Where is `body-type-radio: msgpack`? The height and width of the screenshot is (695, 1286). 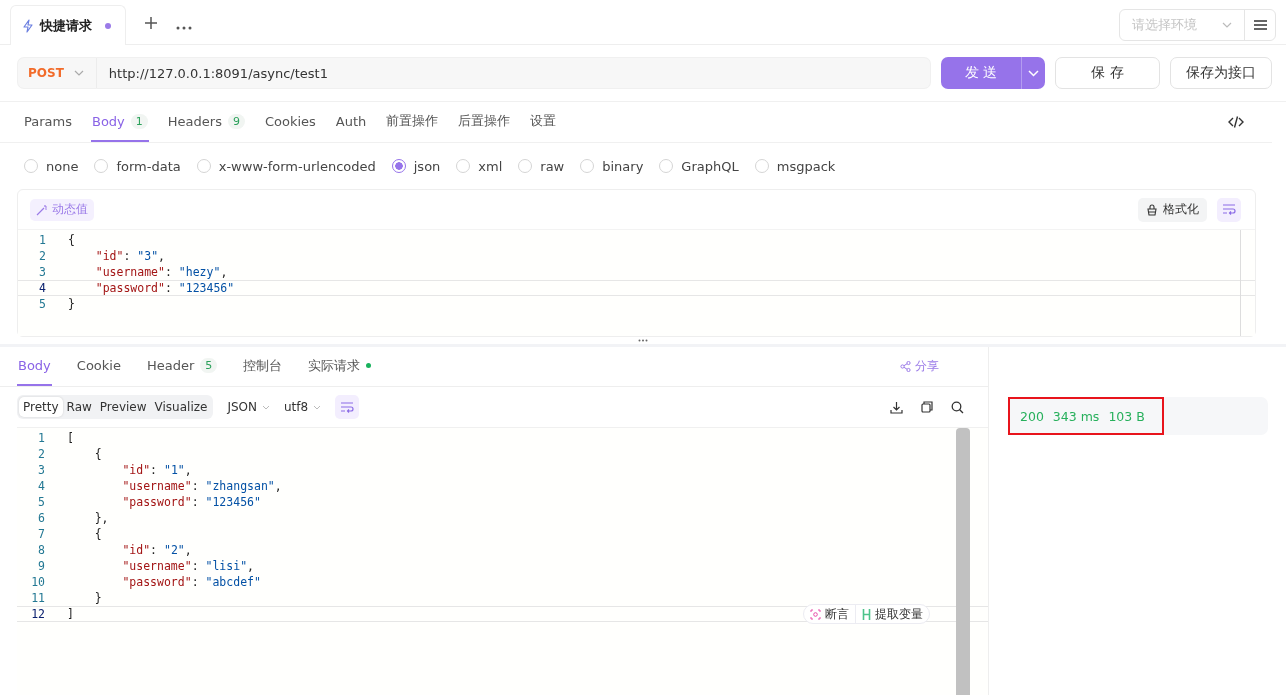
body-type-radio: msgpack is located at coordinates (795, 166).